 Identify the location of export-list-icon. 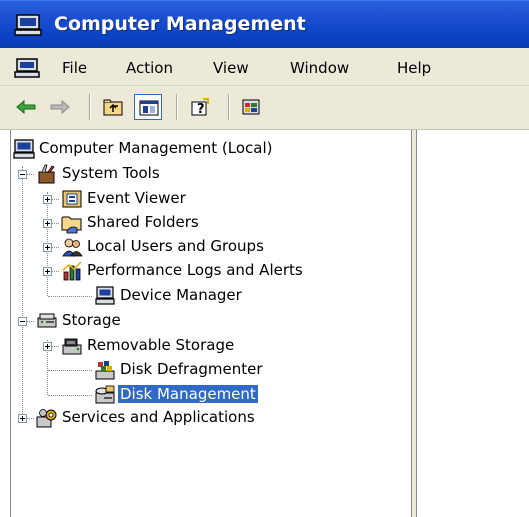
(251, 107).